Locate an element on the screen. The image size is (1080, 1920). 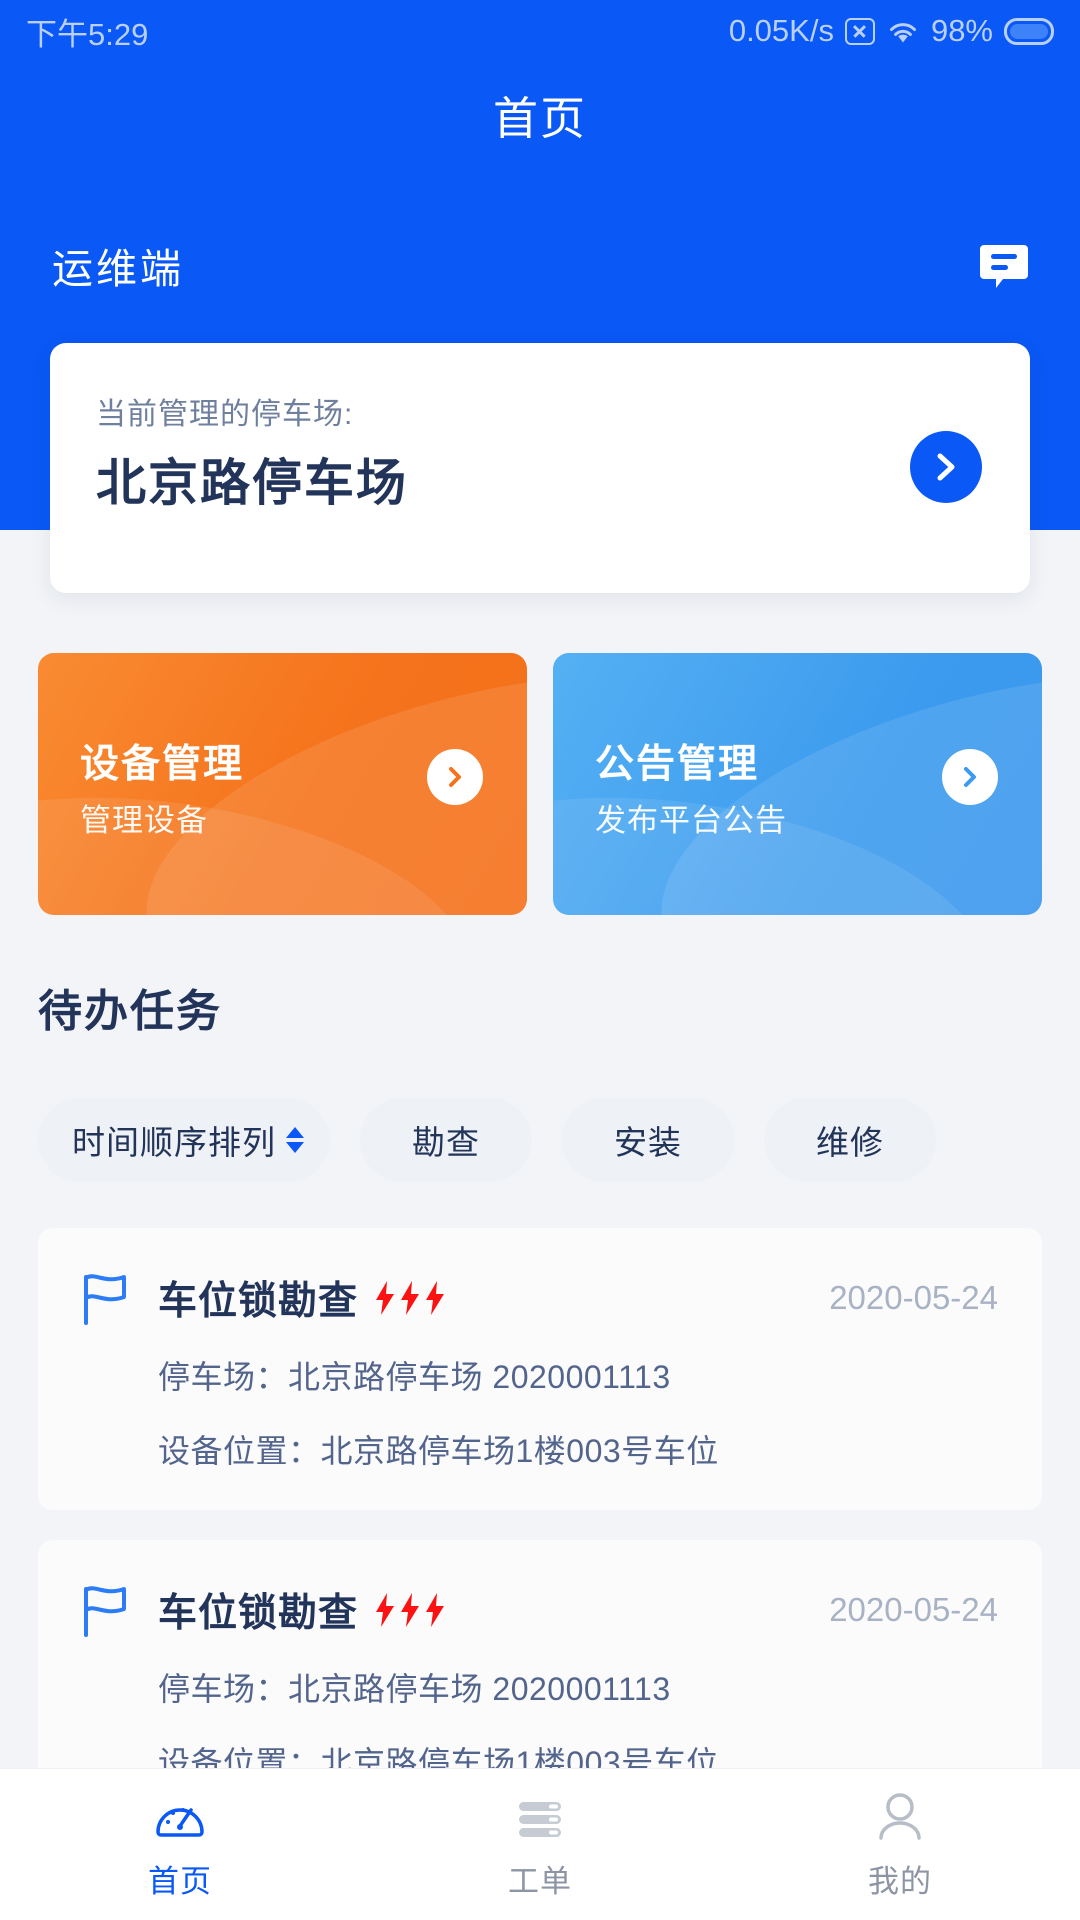
tab-work-orders: 工单 is located at coordinates (540, 1844).